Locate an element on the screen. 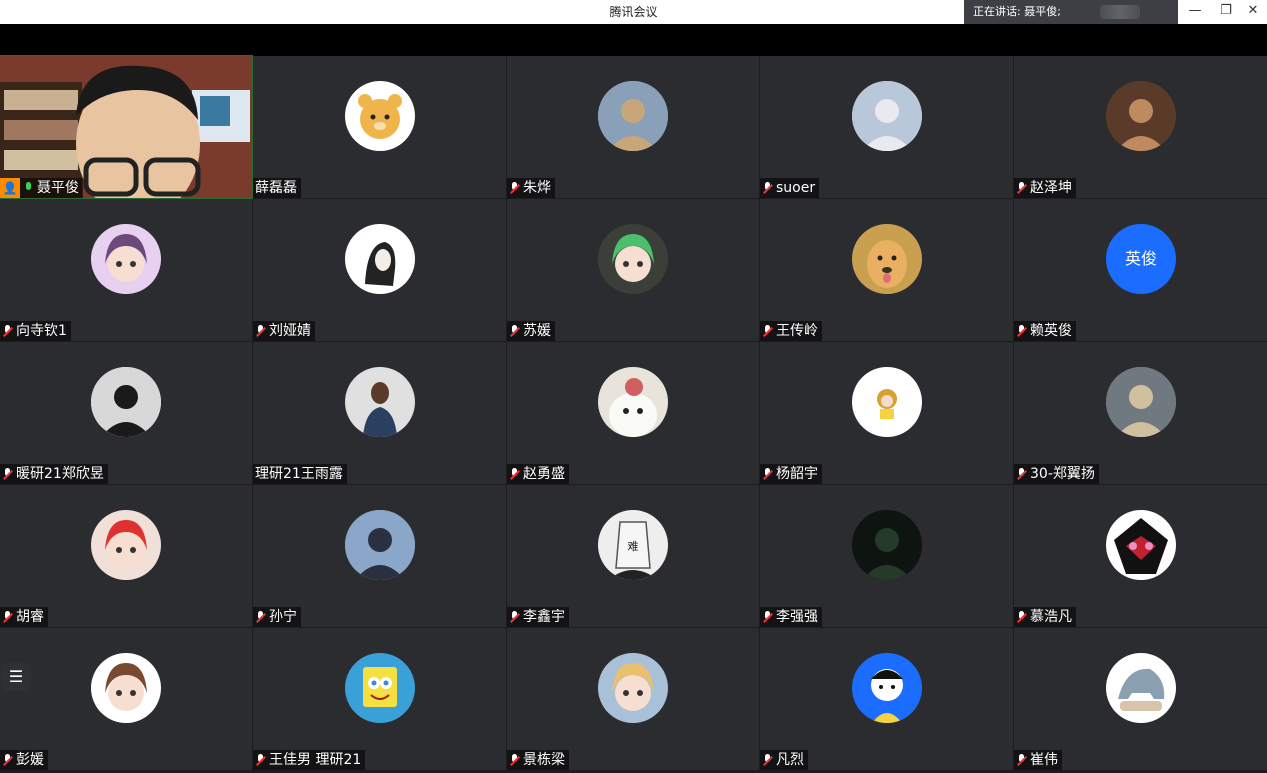 The width and height of the screenshot is (1267, 773). participant-namebar: 朱烨 is located at coordinates (531, 188).